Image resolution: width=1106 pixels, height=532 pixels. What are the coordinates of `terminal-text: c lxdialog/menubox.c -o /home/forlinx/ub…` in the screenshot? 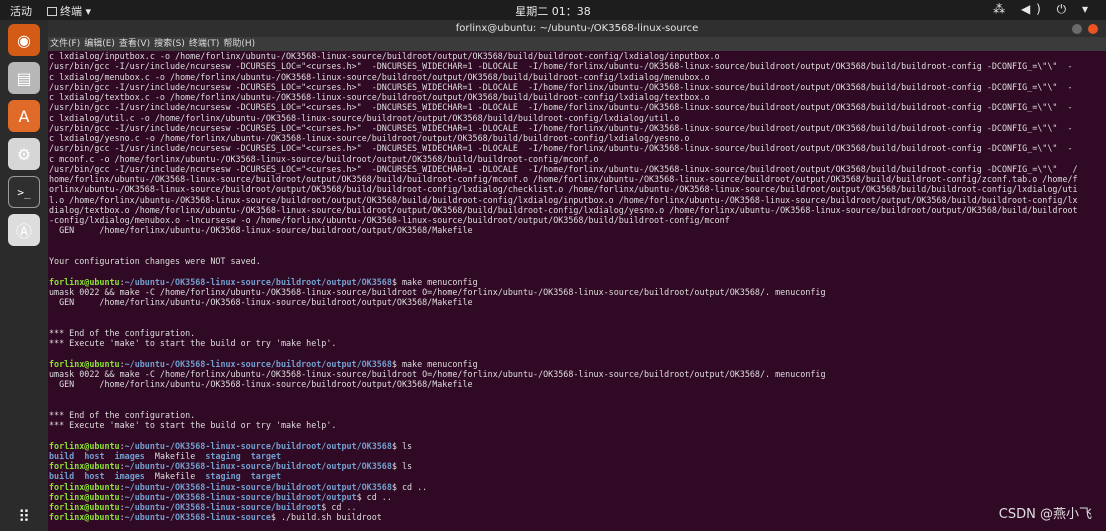 It's located at (379, 76).